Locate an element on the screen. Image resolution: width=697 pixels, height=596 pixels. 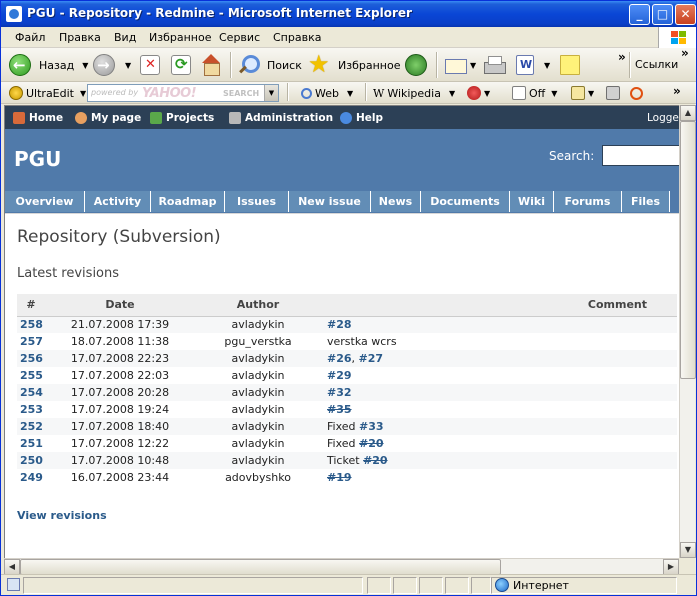
topmenu-projects: Projects is located at coordinates (182, 118).